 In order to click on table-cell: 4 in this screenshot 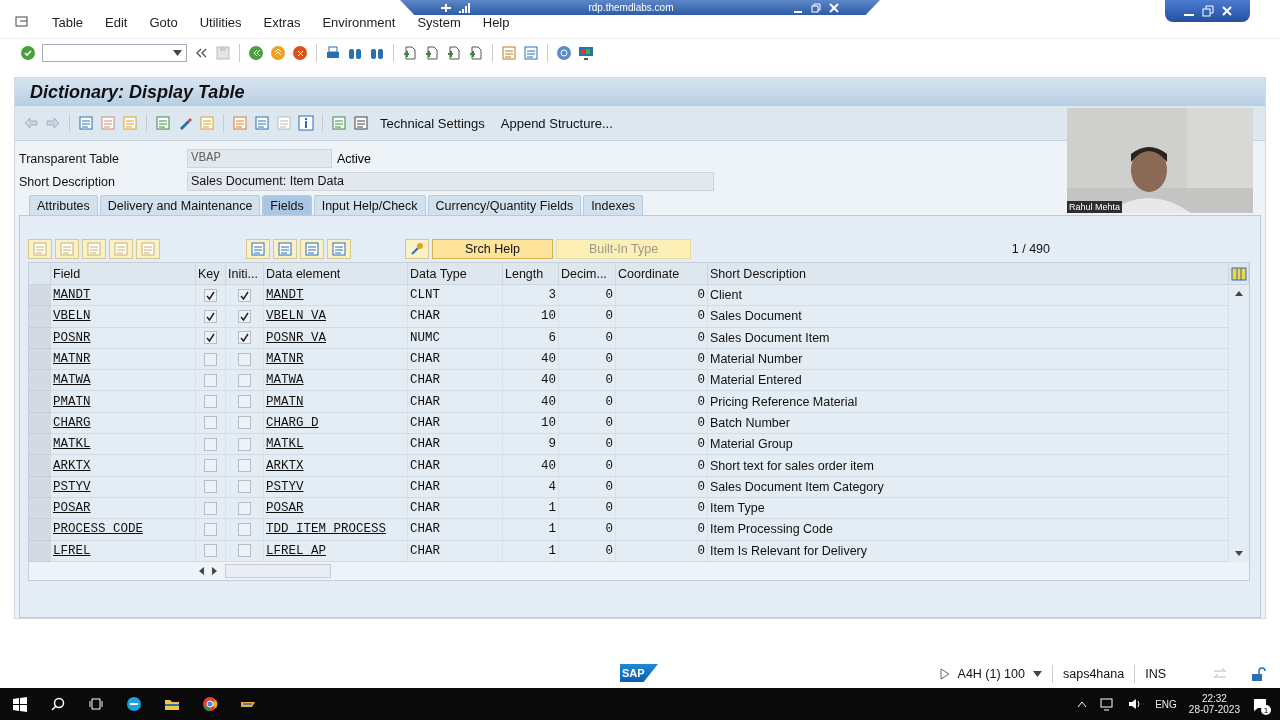, I will do `click(531, 487)`.